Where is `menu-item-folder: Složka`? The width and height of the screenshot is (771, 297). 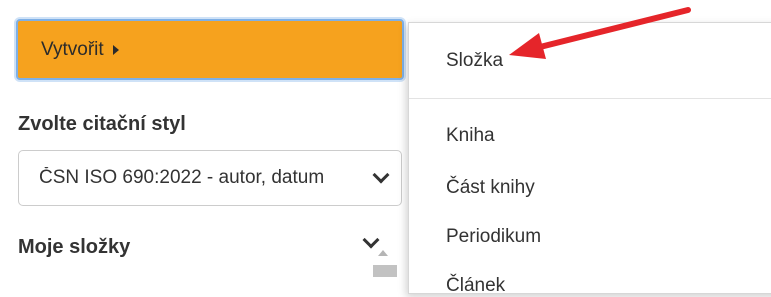
menu-item-folder: Složka is located at coordinates (474, 61).